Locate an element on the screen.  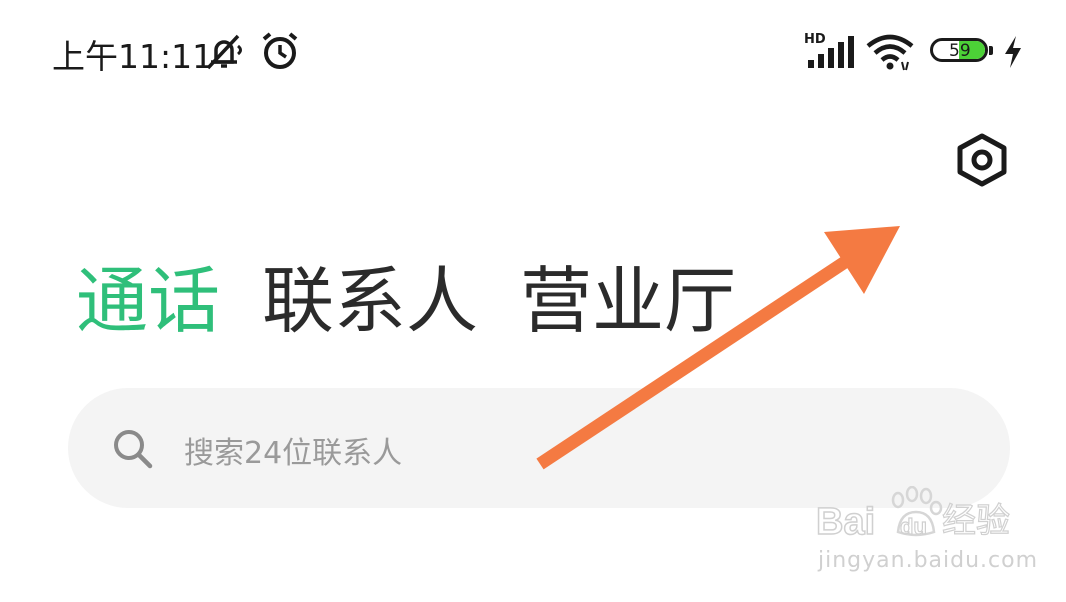
svg-text: Bai is located at coordinates (845, 522).